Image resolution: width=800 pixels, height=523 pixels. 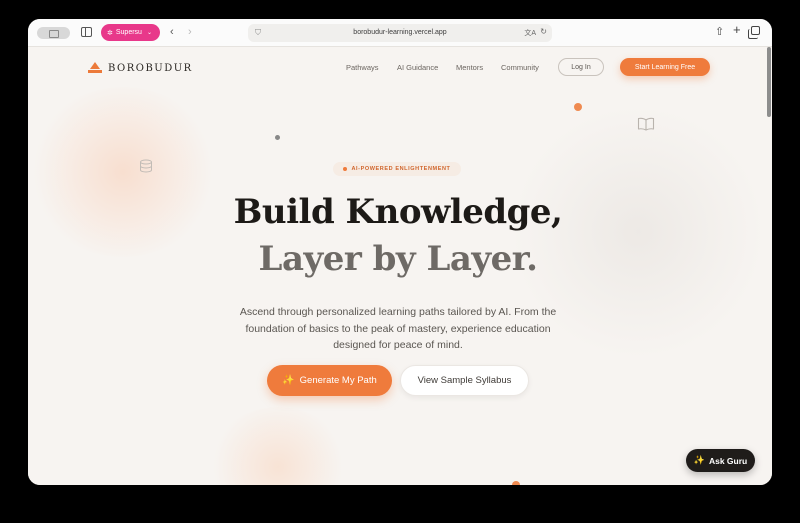 I want to click on ask-guru-label: Ask Guru, so click(x=728, y=460).